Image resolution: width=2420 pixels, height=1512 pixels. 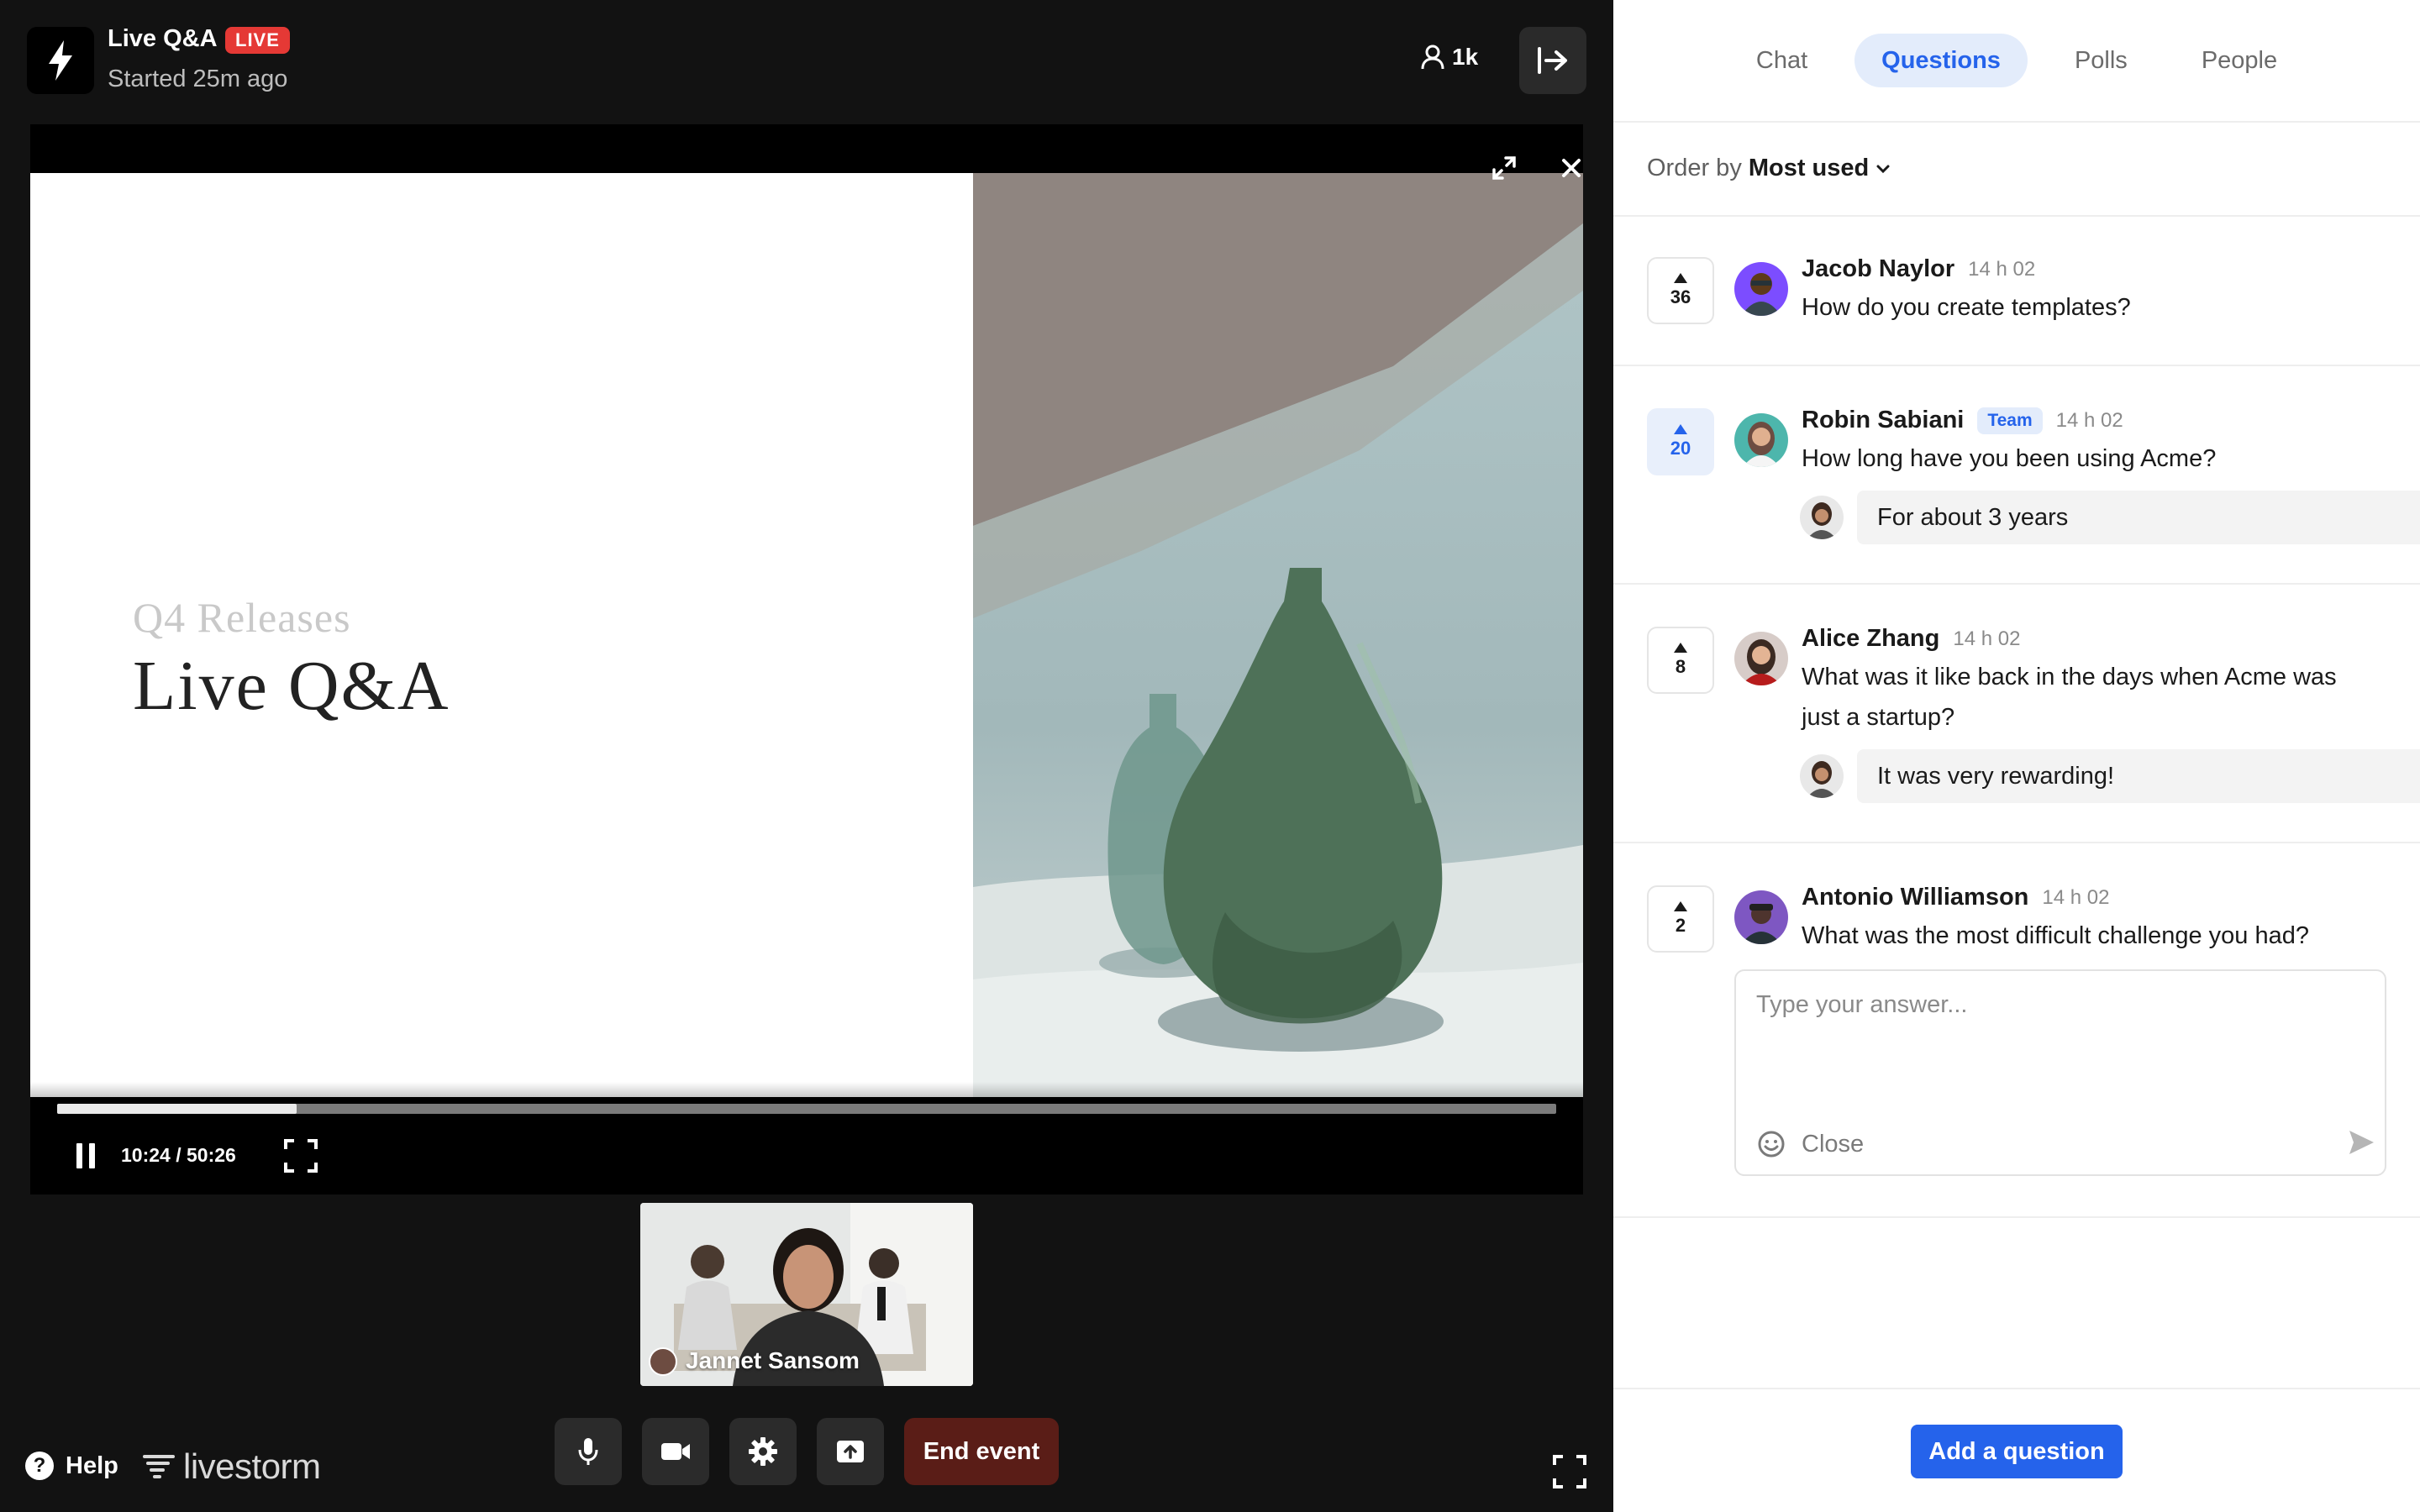 What do you see at coordinates (1883, 169) in the screenshot?
I see `chevron-down-icon` at bounding box center [1883, 169].